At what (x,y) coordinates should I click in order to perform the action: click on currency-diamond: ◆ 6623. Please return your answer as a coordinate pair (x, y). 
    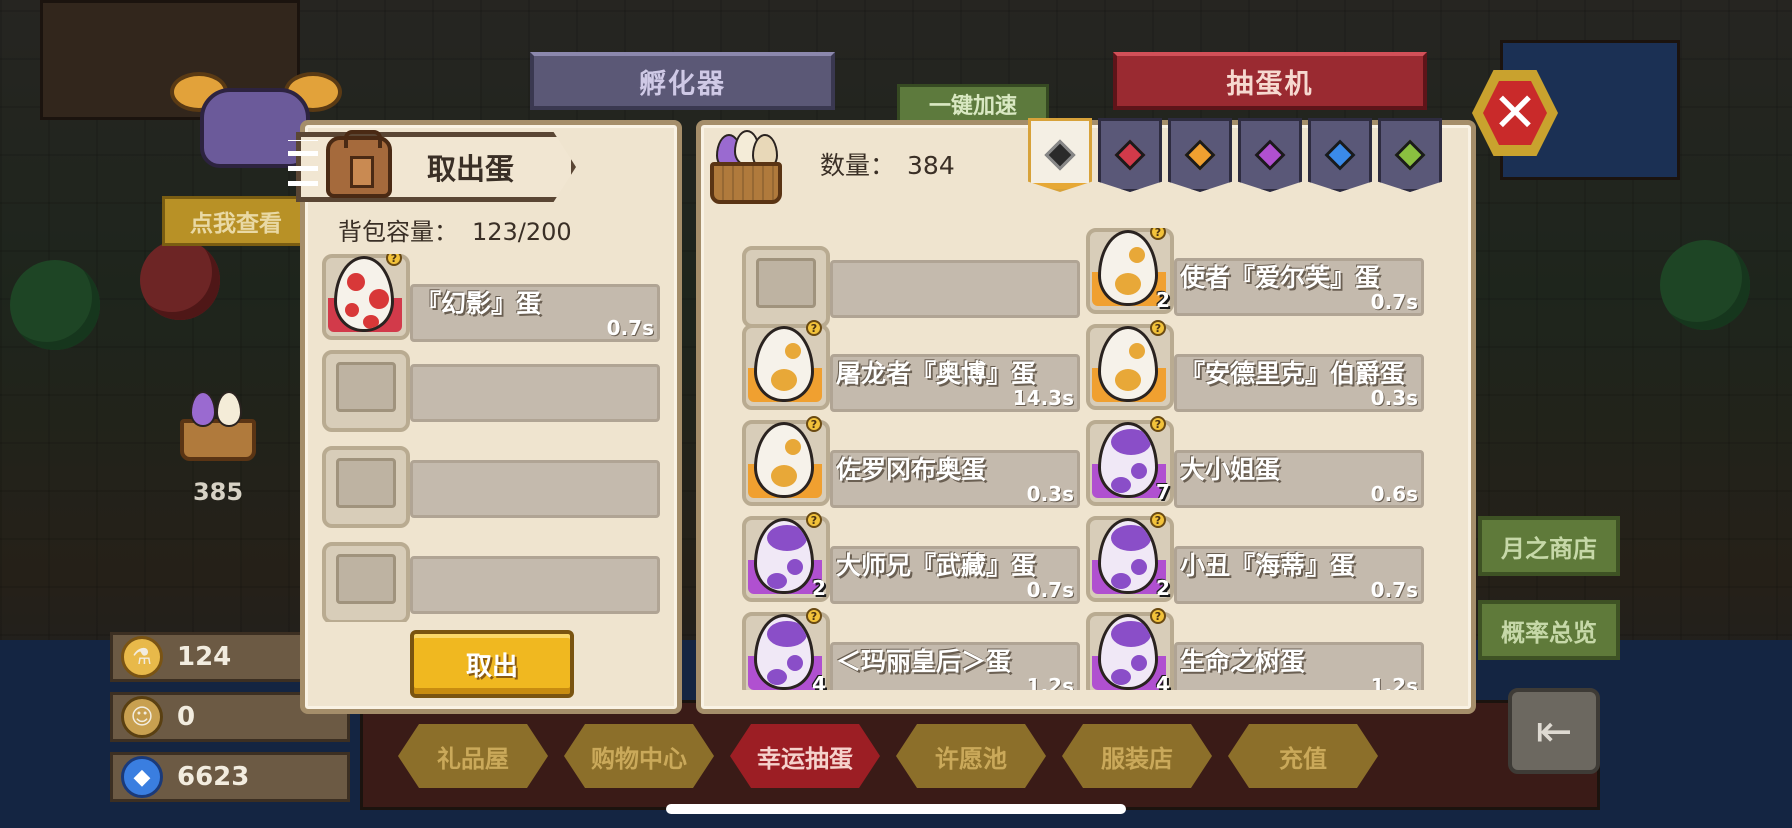
    Looking at the image, I should click on (230, 777).